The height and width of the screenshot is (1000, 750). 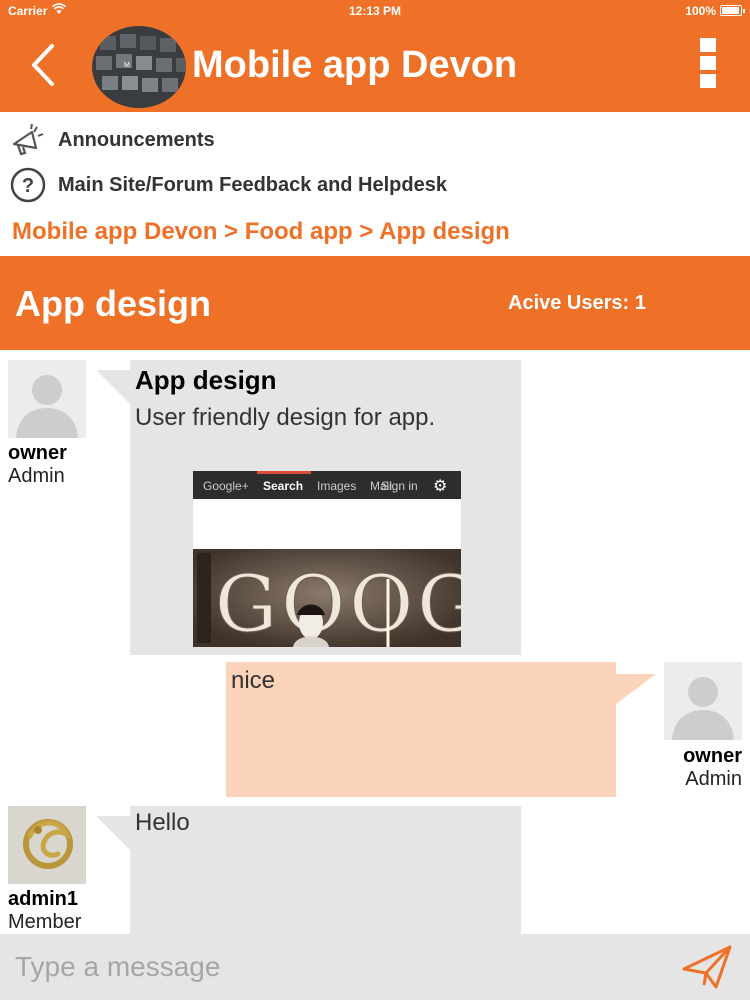 I want to click on message-text: Hello, so click(x=162, y=822).